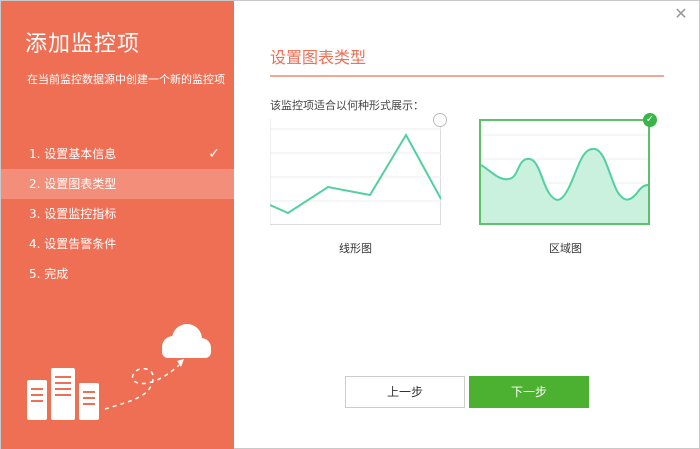  Describe the element at coordinates (355, 248) in the screenshot. I see `chart-label-line: 线形图` at that location.